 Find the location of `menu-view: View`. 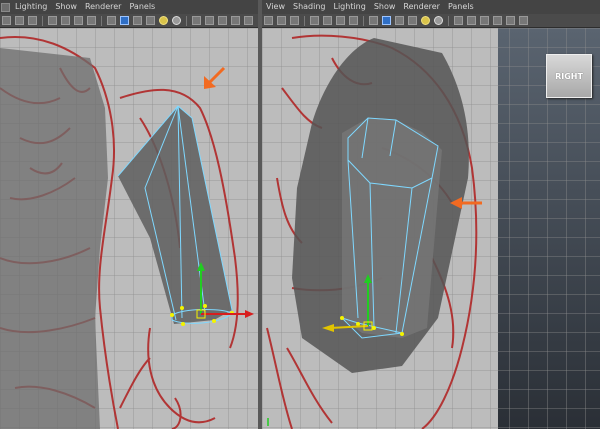

menu-view: View is located at coordinates (275, 7).